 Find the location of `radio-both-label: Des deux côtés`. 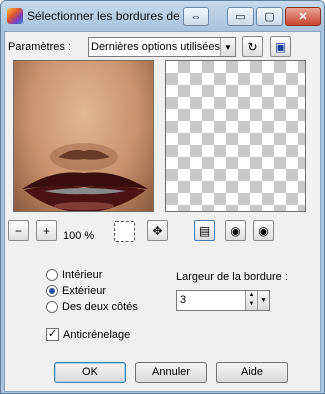

radio-both-label: Des deux côtés is located at coordinates (100, 307).